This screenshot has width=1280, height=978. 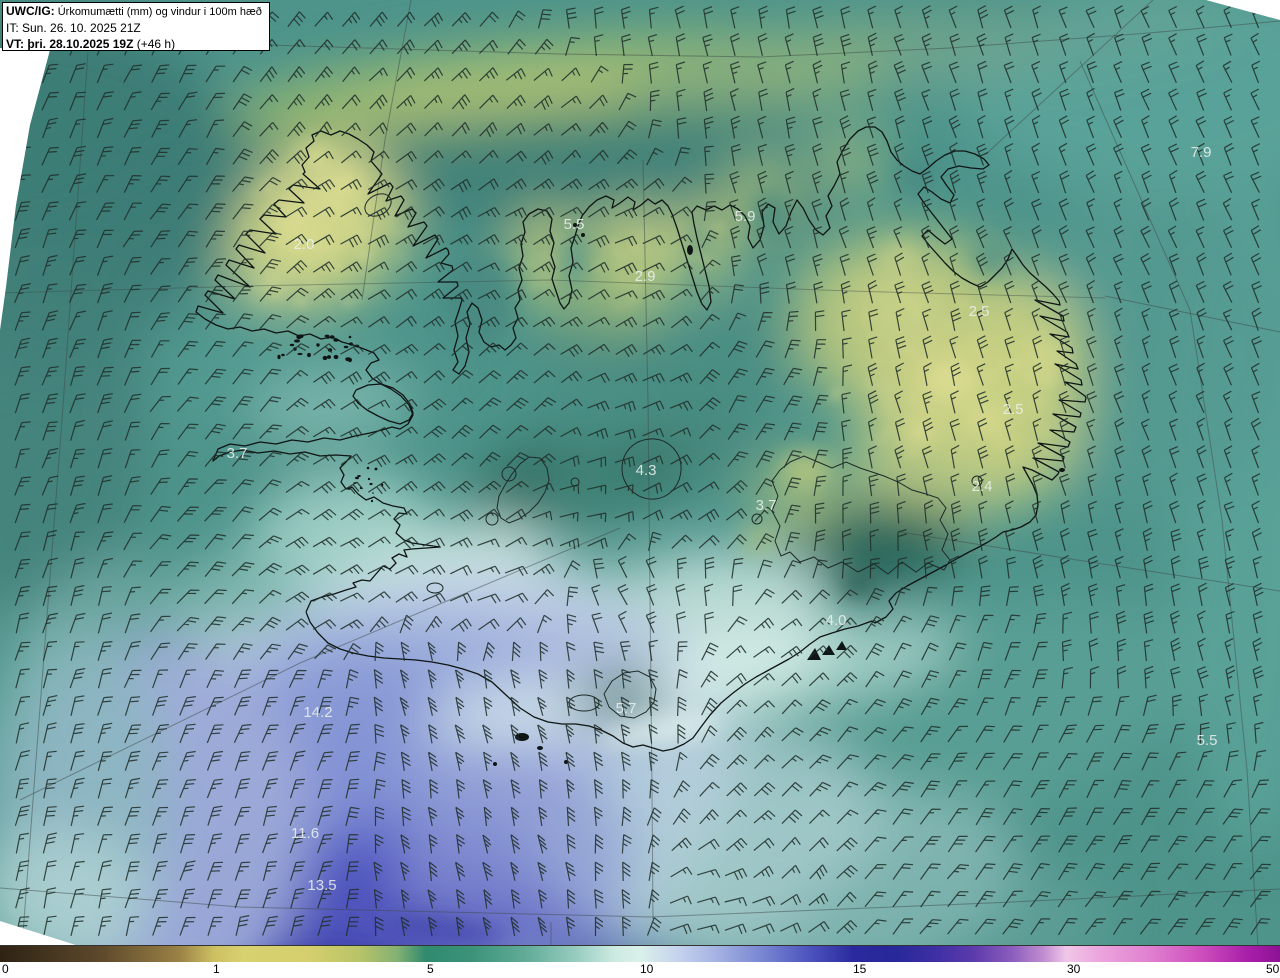 I want to click on svg-text: 14.2, so click(x=317, y=712).